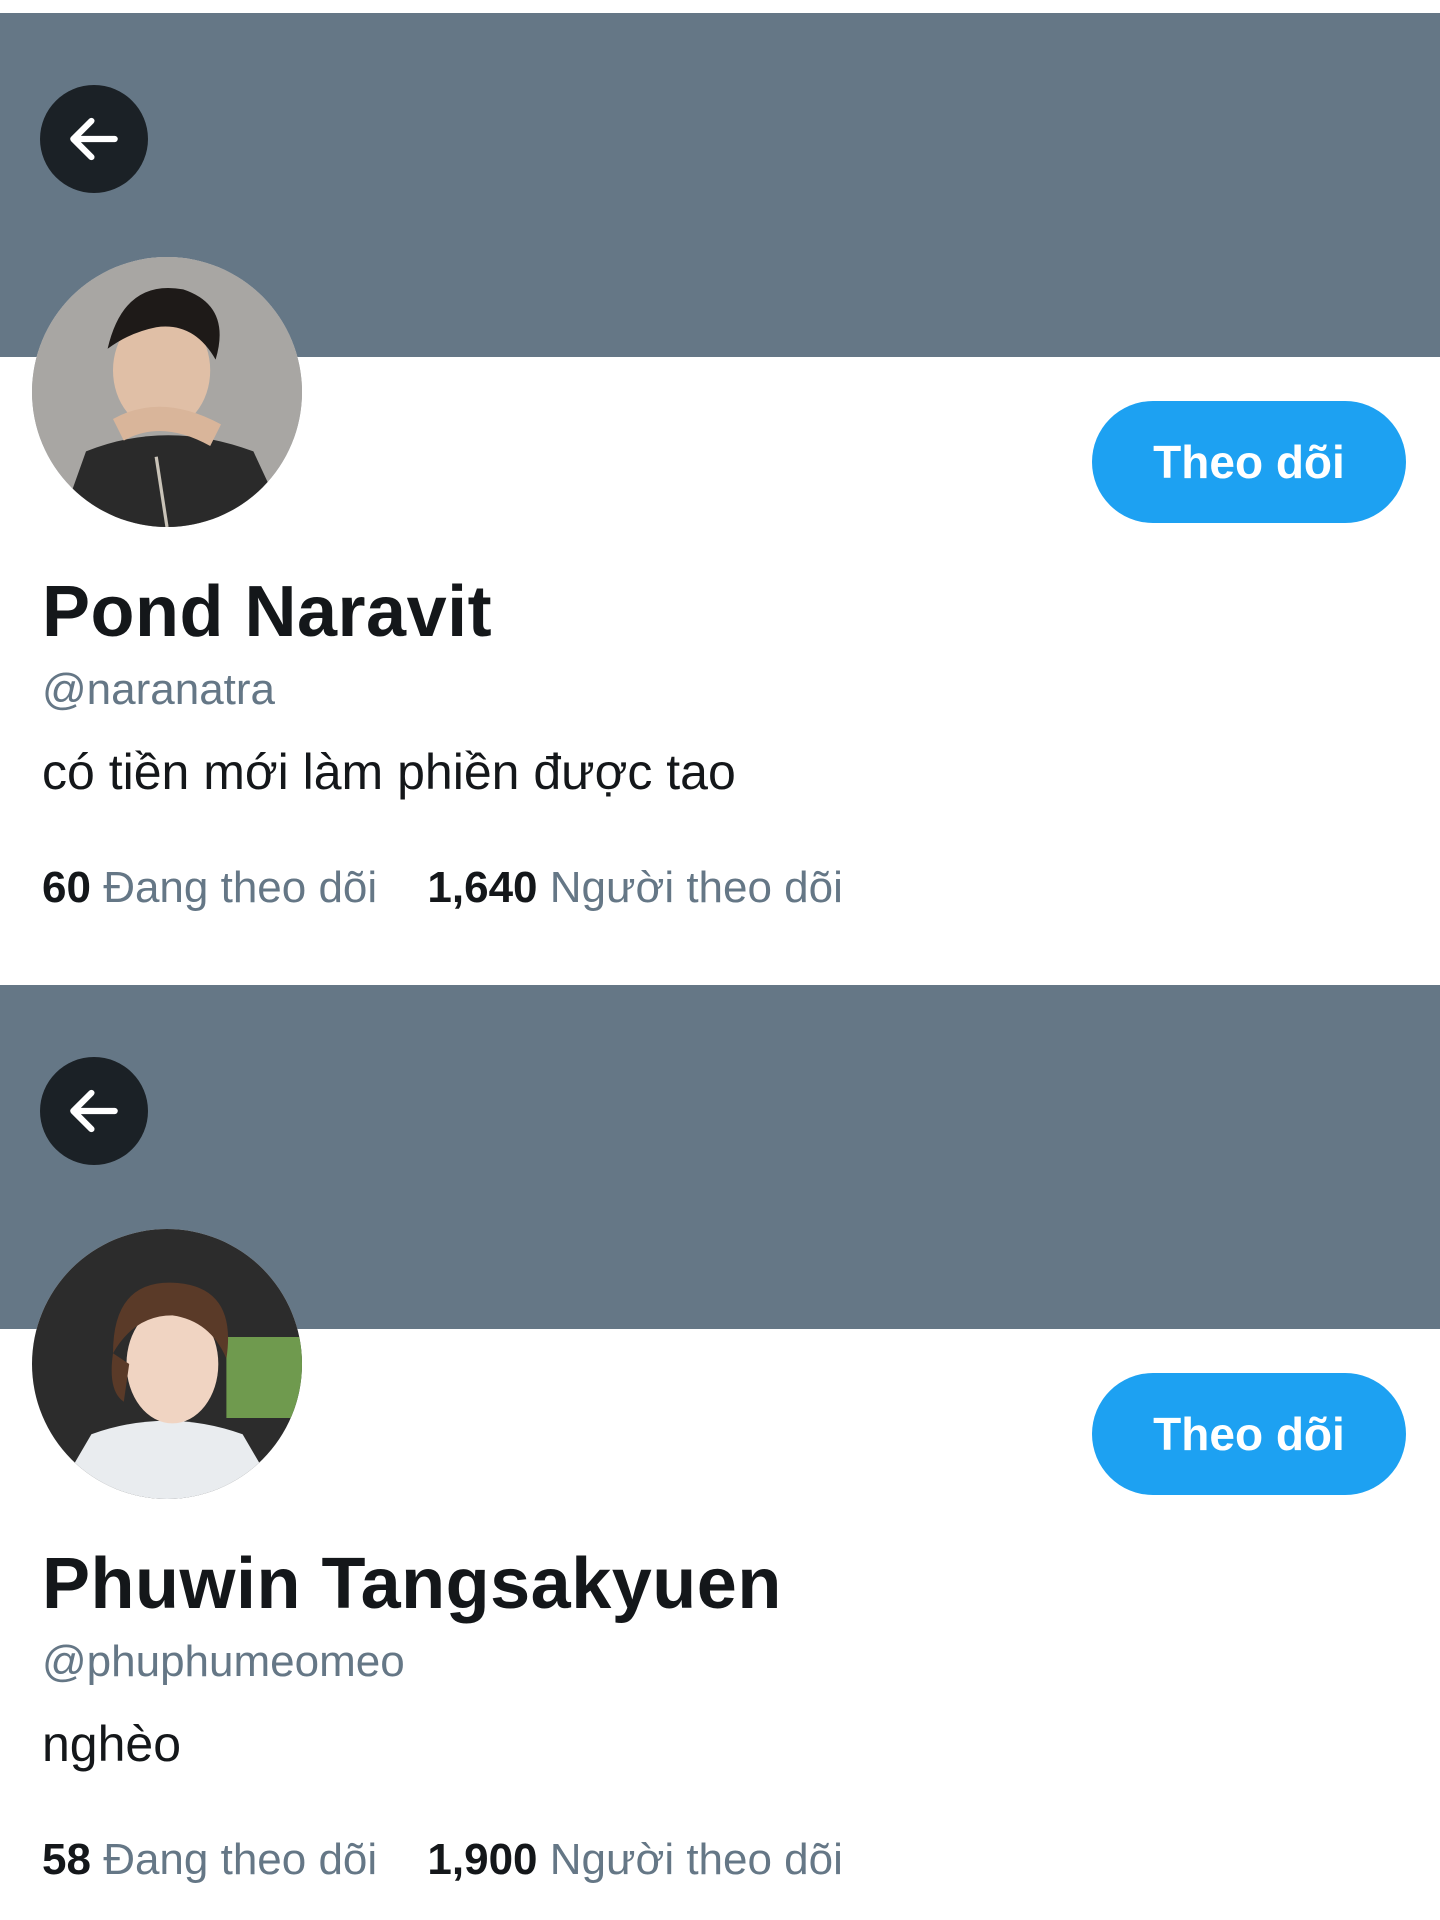 The image size is (1440, 1920). I want to click on profile-bio: nghèo, so click(112, 1744).